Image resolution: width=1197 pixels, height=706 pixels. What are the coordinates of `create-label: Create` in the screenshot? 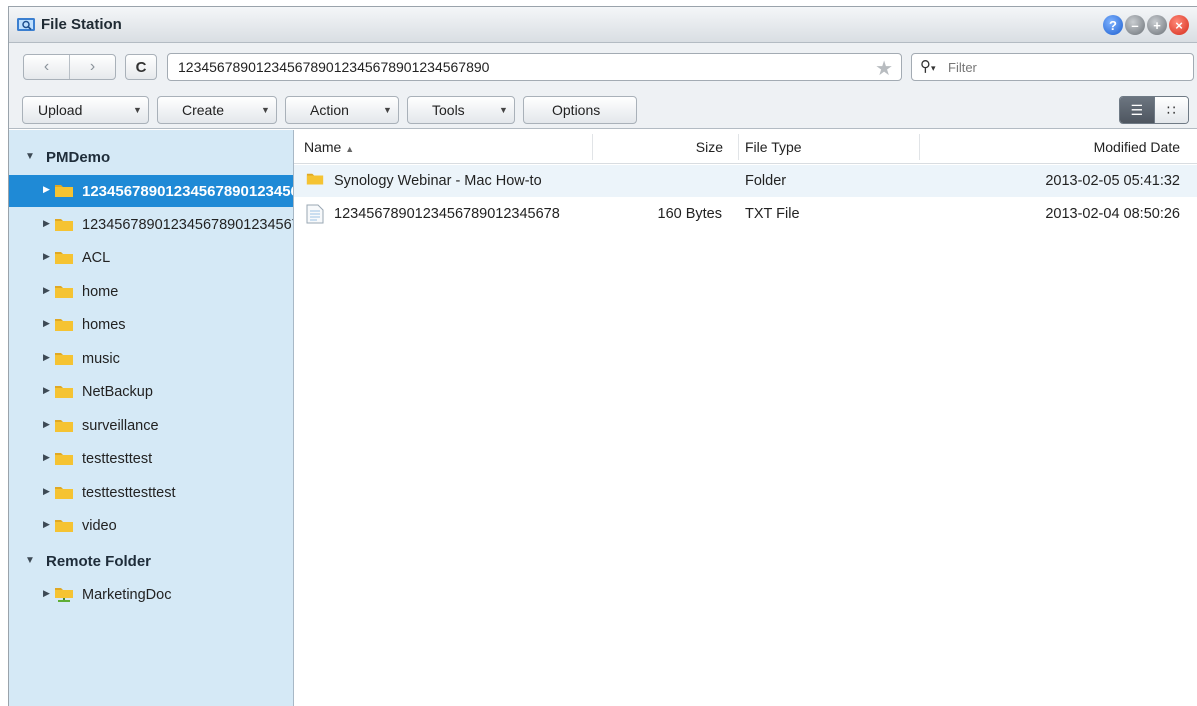 It's located at (203, 110).